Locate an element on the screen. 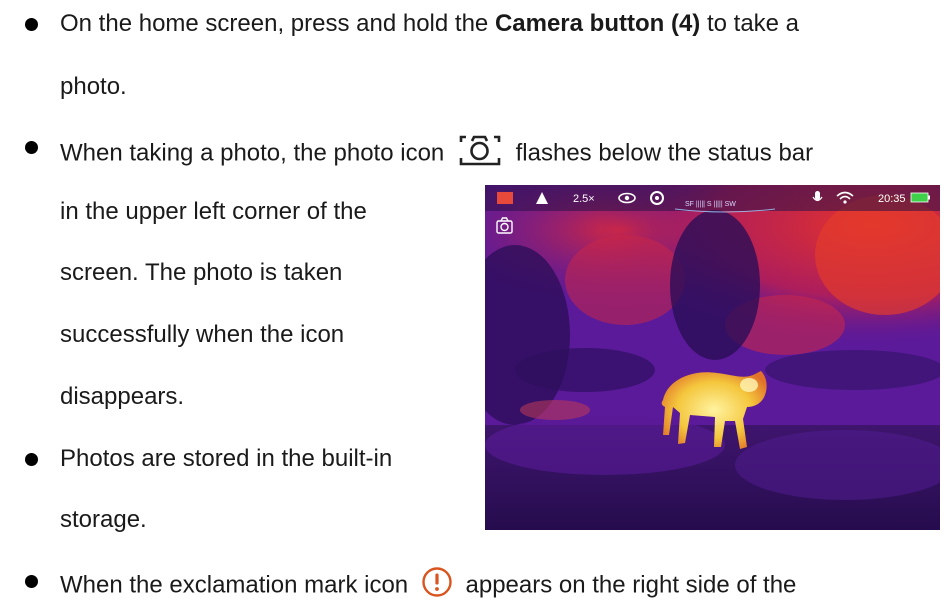 Image resolution: width=946 pixels, height=606 pixels. exclamation-warning-icon is located at coordinates (437, 586).